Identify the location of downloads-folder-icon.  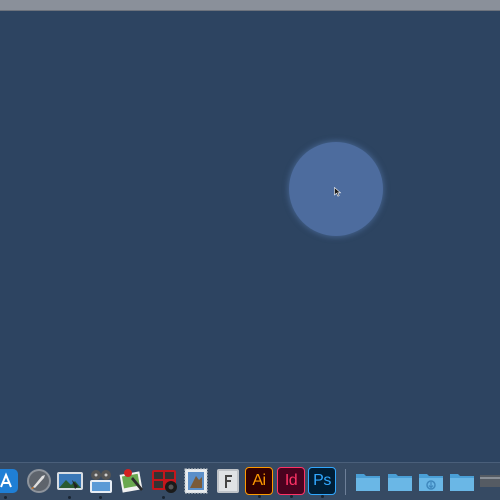
(431, 481).